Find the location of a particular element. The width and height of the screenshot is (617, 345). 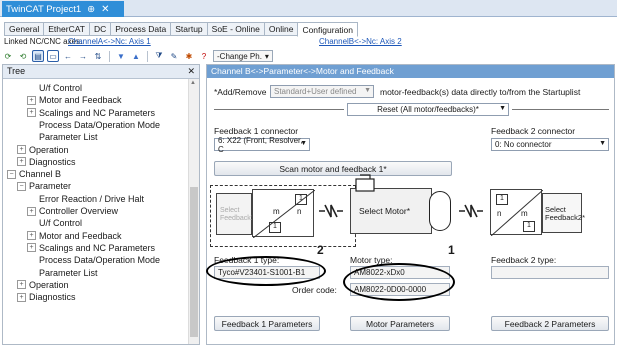

list-view-icon: ▭ is located at coordinates (53, 56).